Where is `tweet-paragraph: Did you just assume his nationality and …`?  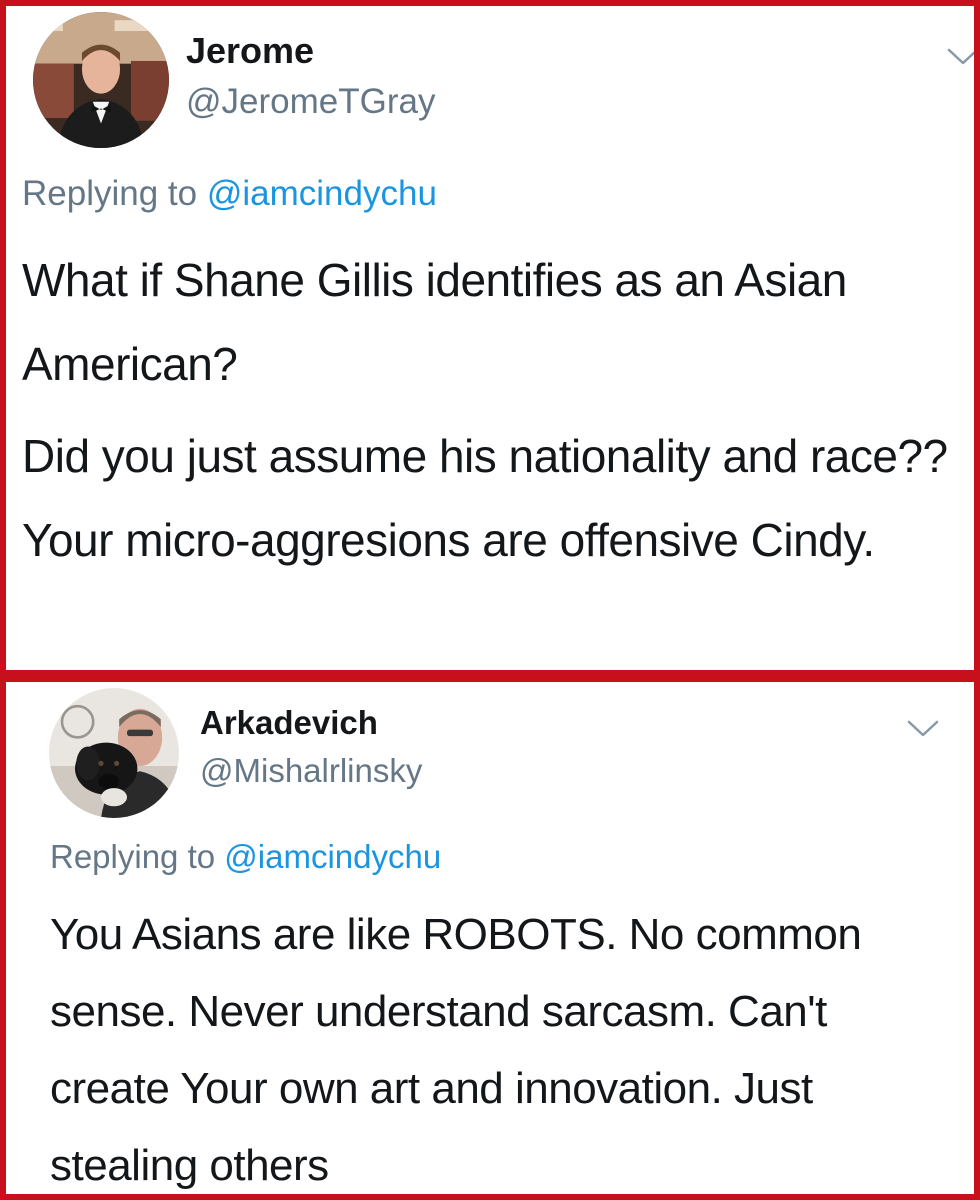 tweet-paragraph: Did you just assume his nationality and … is located at coordinates (485, 498).